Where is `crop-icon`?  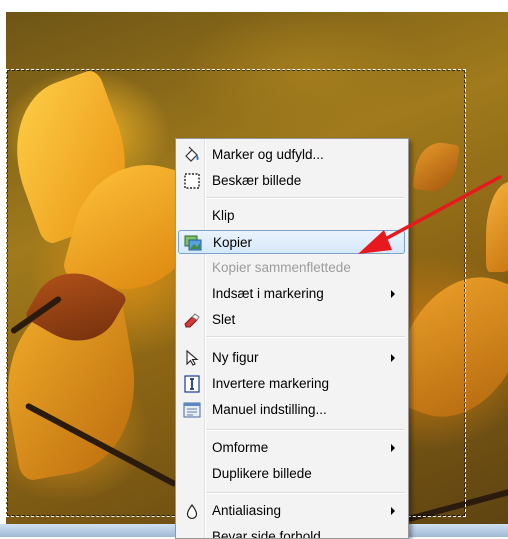
crop-icon is located at coordinates (192, 181).